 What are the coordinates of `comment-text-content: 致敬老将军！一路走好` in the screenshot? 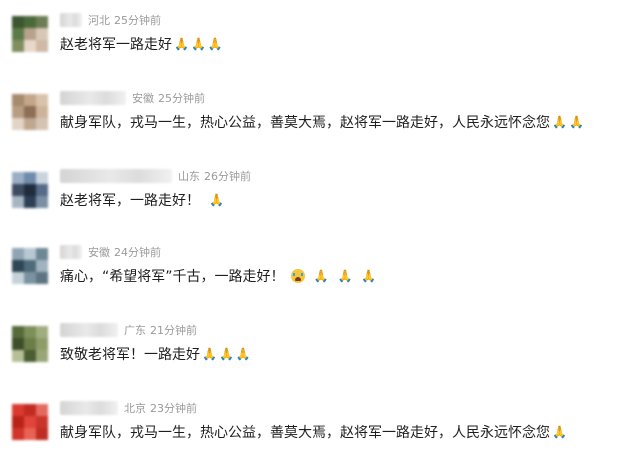 It's located at (130, 355).